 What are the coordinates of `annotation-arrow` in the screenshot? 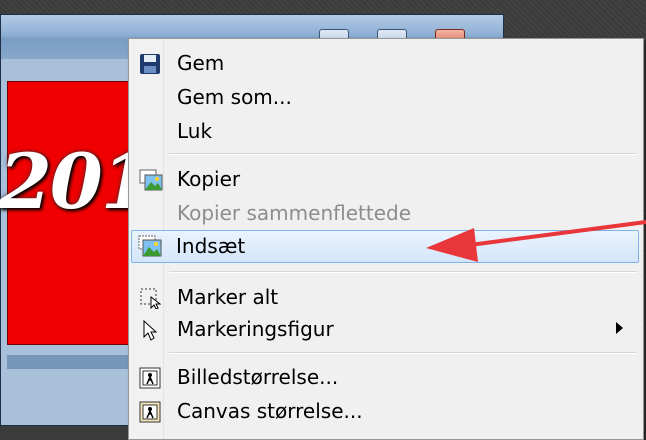 It's located at (536, 241).